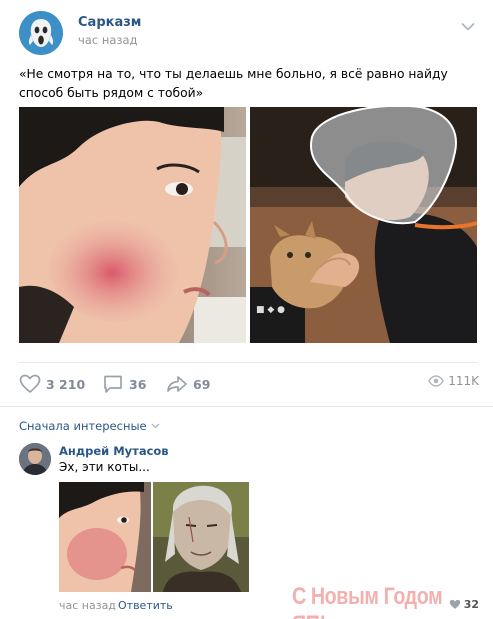 This screenshot has height=619, width=493. What do you see at coordinates (83, 426) in the screenshot?
I see `comments-sort-label: Сначала интересные` at bounding box center [83, 426].